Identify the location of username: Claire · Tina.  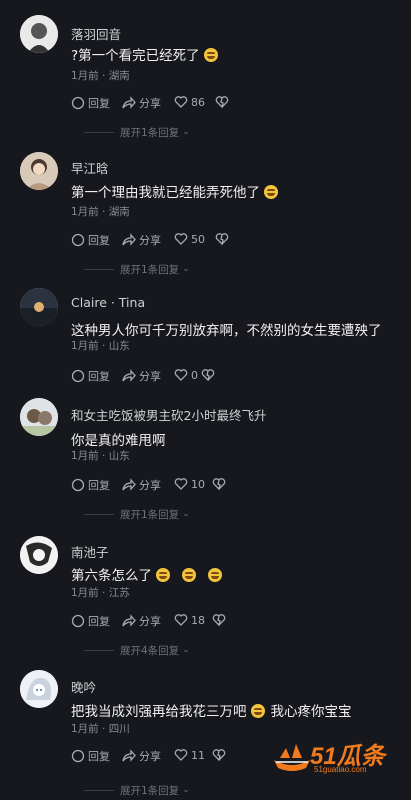
(108, 302).